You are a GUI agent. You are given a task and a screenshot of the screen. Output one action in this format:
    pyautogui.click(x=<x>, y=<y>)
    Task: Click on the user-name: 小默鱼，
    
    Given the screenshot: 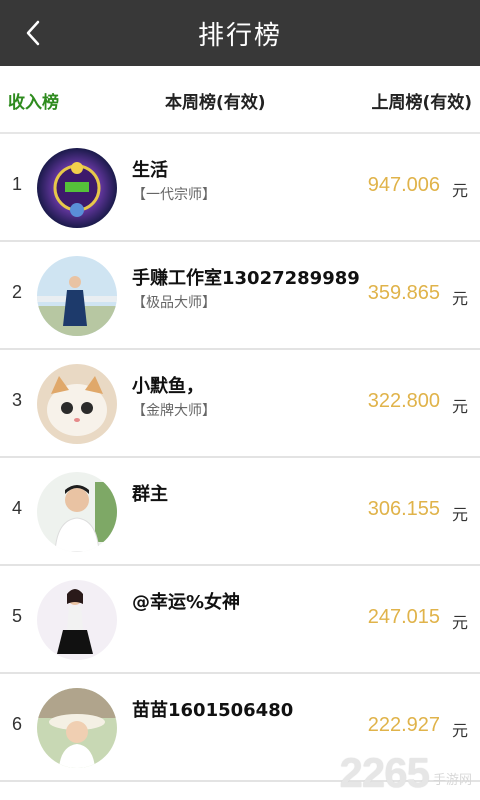 What is the action you would take?
    pyautogui.click(x=168, y=386)
    